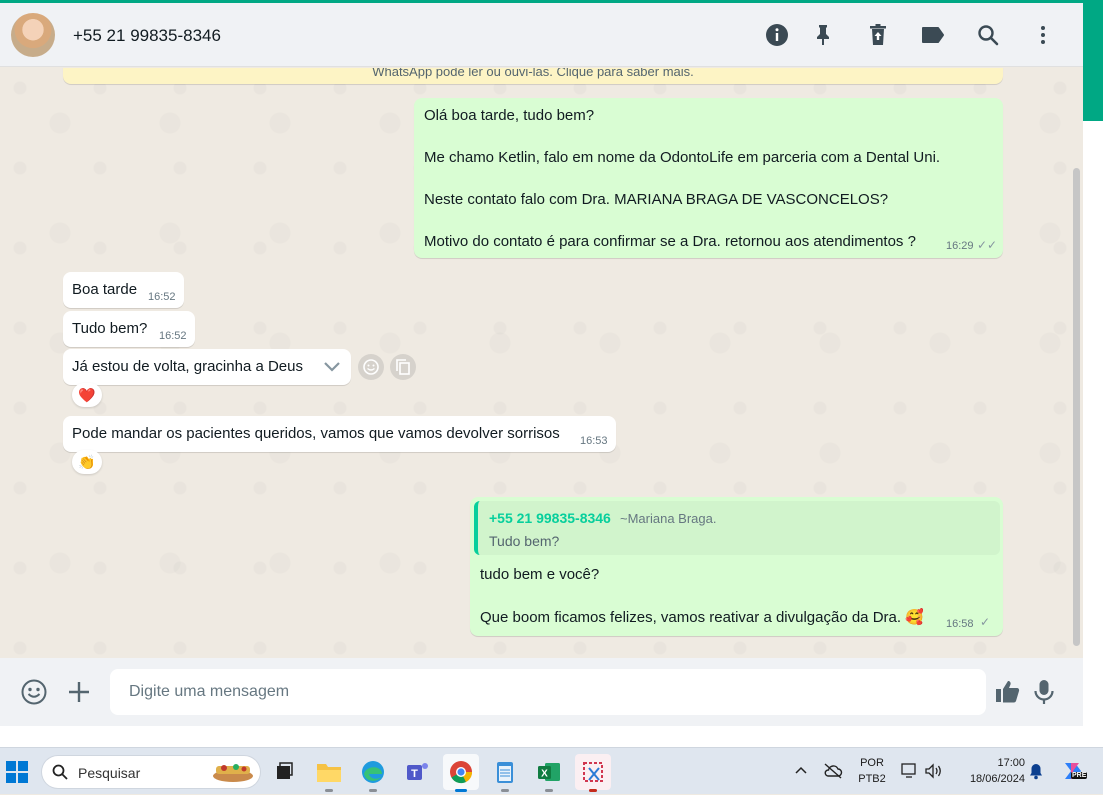 This screenshot has height=795, width=1103. I want to click on emoji-icon, so click(34, 692).